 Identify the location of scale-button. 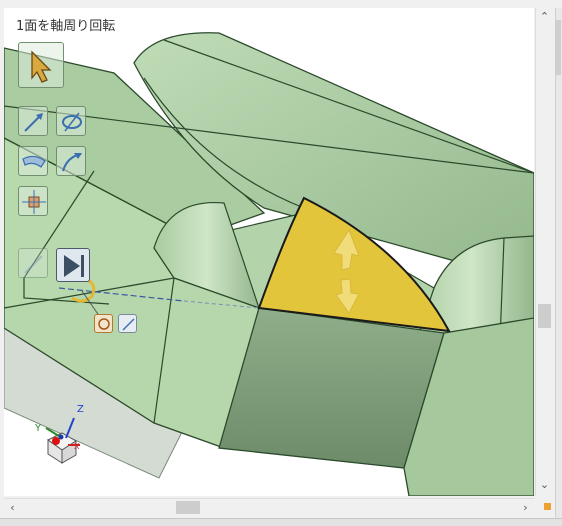
(33, 201).